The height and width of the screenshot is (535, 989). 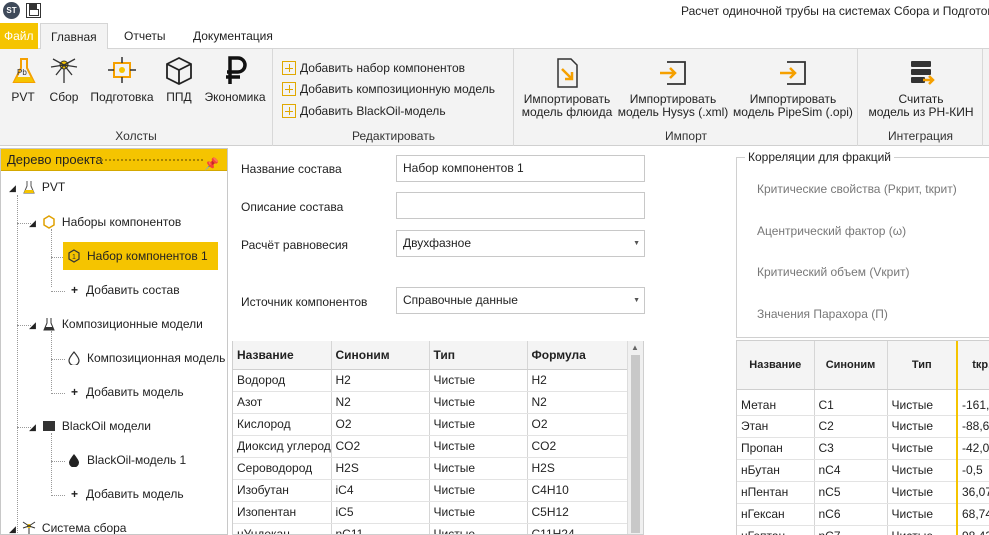 What do you see at coordinates (74, 257) in the screenshot?
I see `svg-text: 1` at bounding box center [74, 257].